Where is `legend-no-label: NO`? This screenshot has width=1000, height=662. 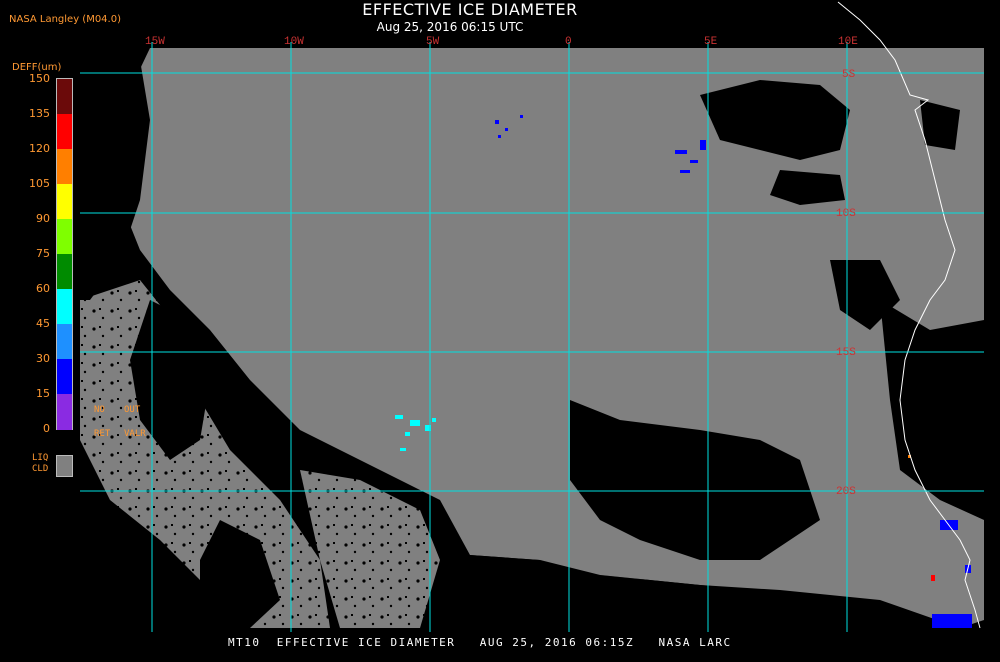
legend-no-label: NO is located at coordinates (99, 410).